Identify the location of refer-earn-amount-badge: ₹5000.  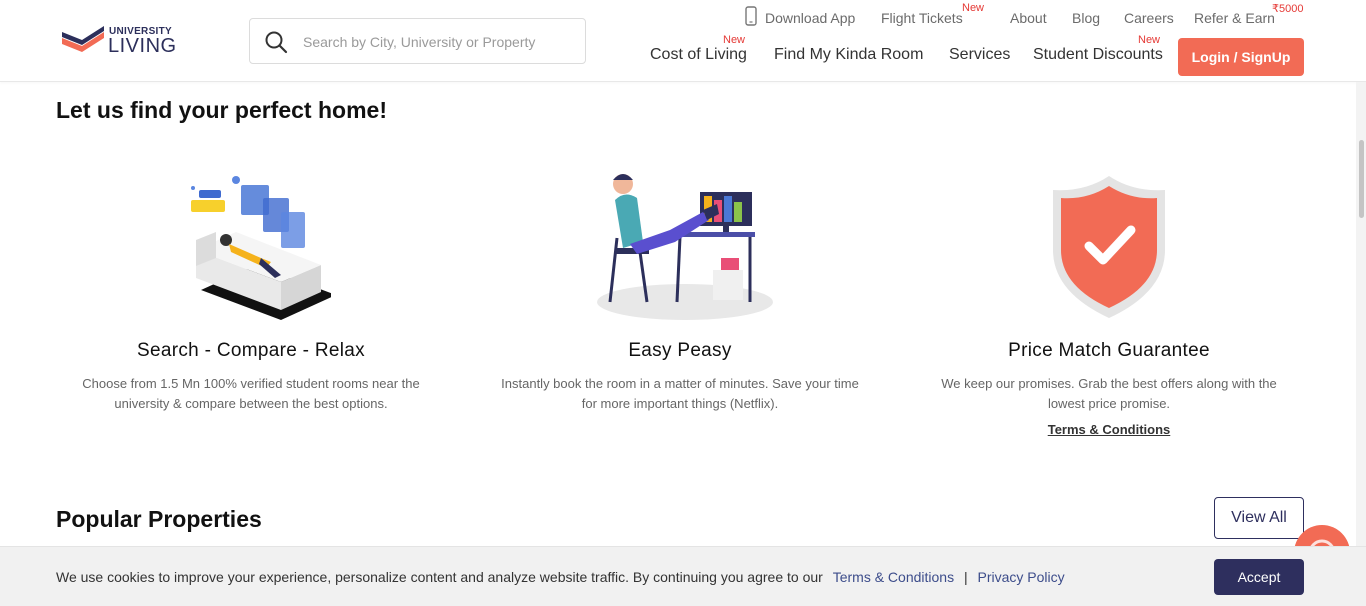
(1288, 9).